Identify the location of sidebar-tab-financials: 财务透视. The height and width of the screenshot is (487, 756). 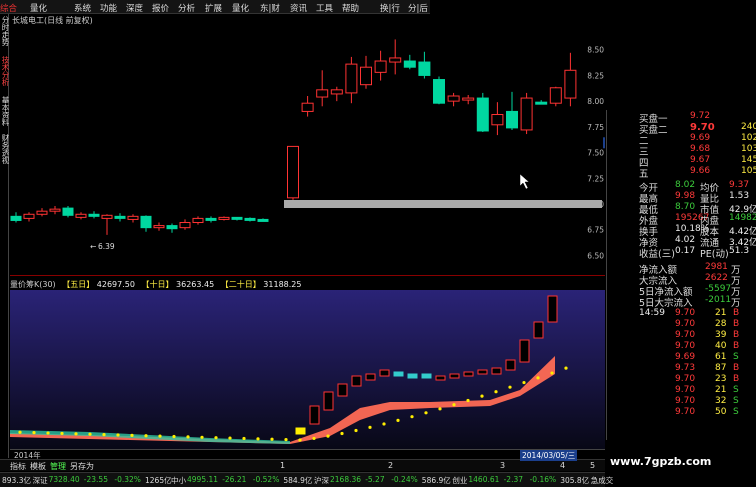
(5, 149).